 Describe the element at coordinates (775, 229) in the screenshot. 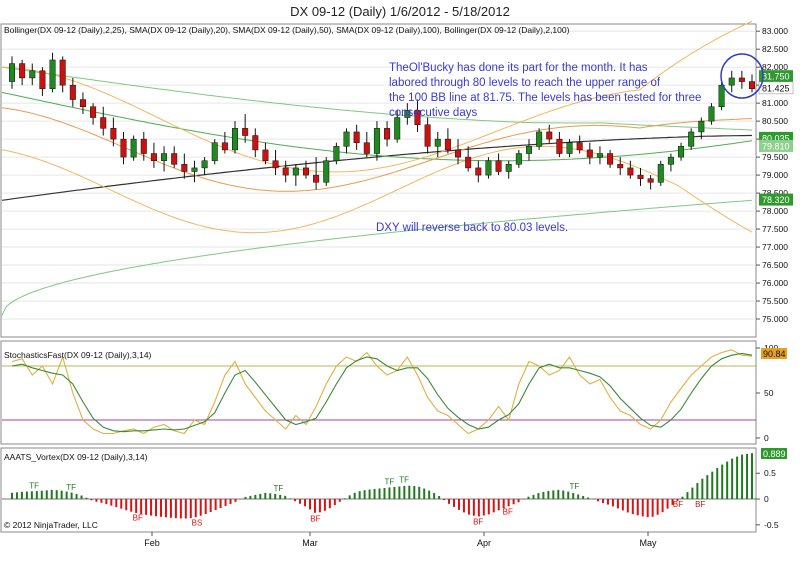

I see `price-tick-label: 77.500` at that location.